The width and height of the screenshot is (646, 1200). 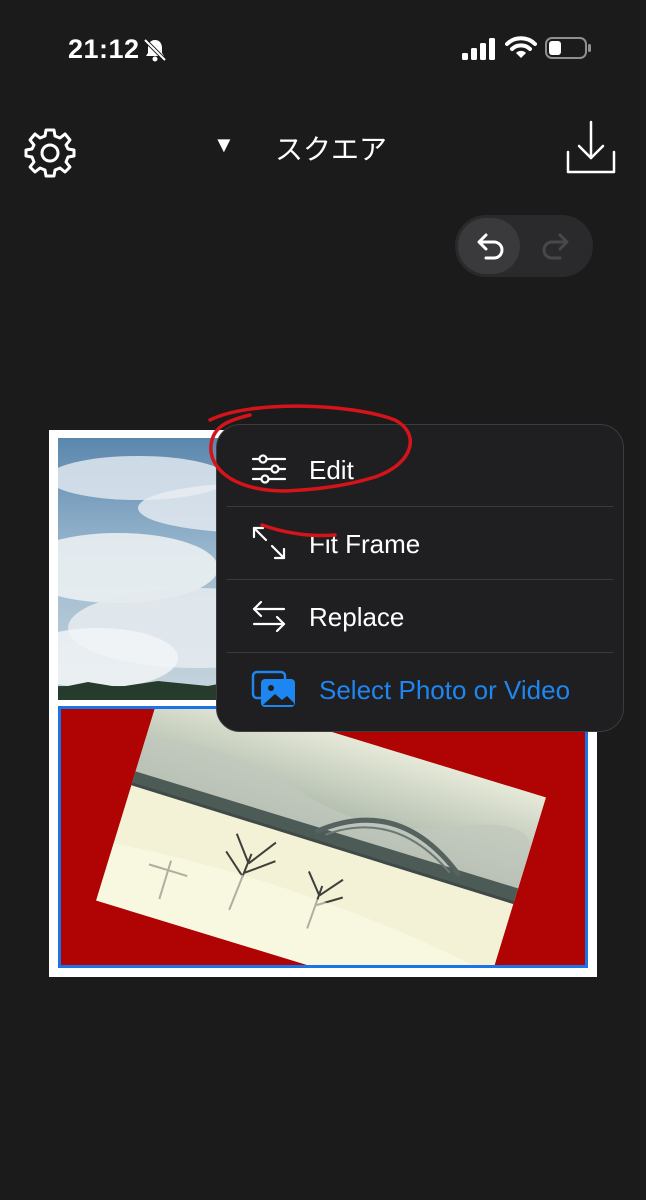 I want to click on menu-item-label: Replace, so click(x=357, y=617).